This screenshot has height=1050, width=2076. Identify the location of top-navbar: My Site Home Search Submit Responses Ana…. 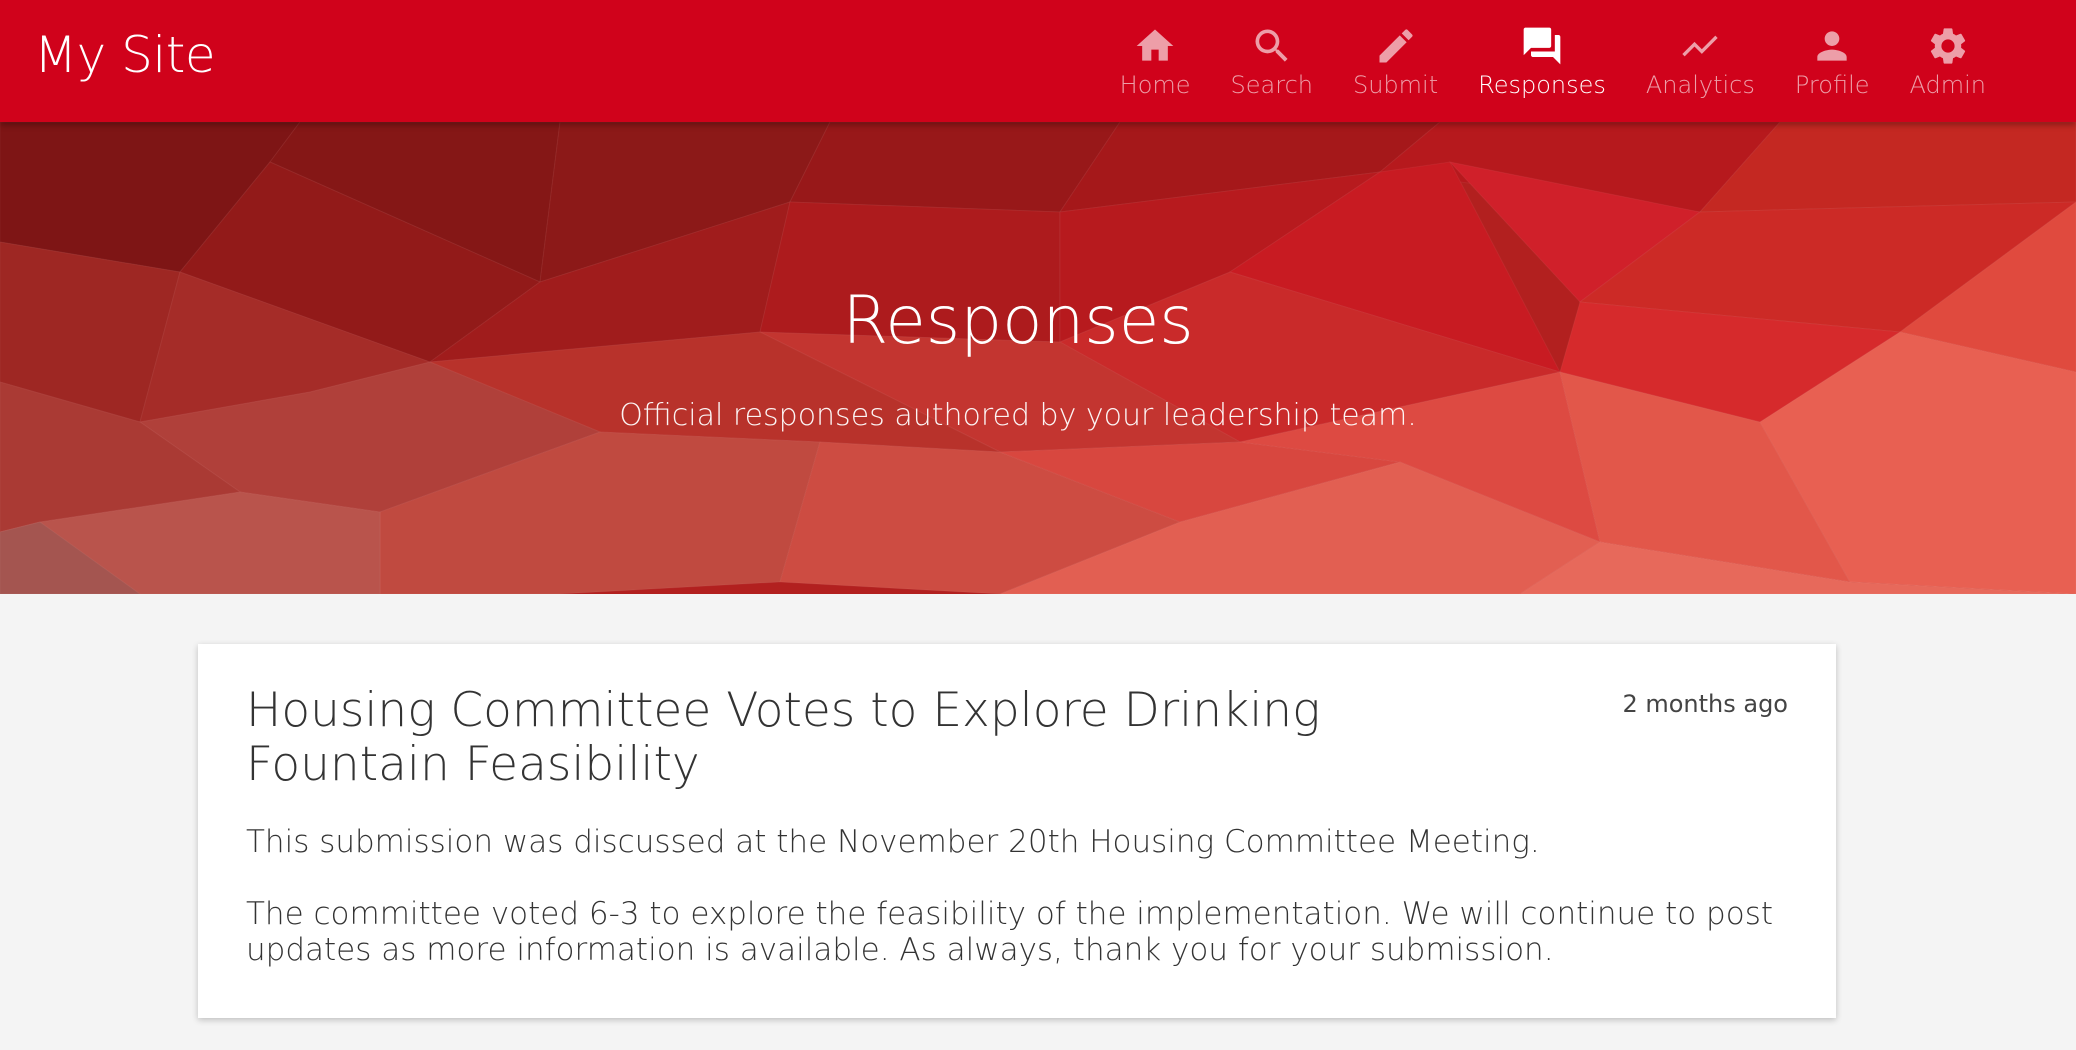
(1038, 61).